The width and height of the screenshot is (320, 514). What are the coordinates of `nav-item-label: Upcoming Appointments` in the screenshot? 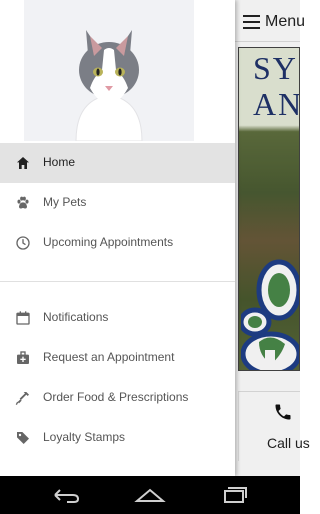 It's located at (108, 242).